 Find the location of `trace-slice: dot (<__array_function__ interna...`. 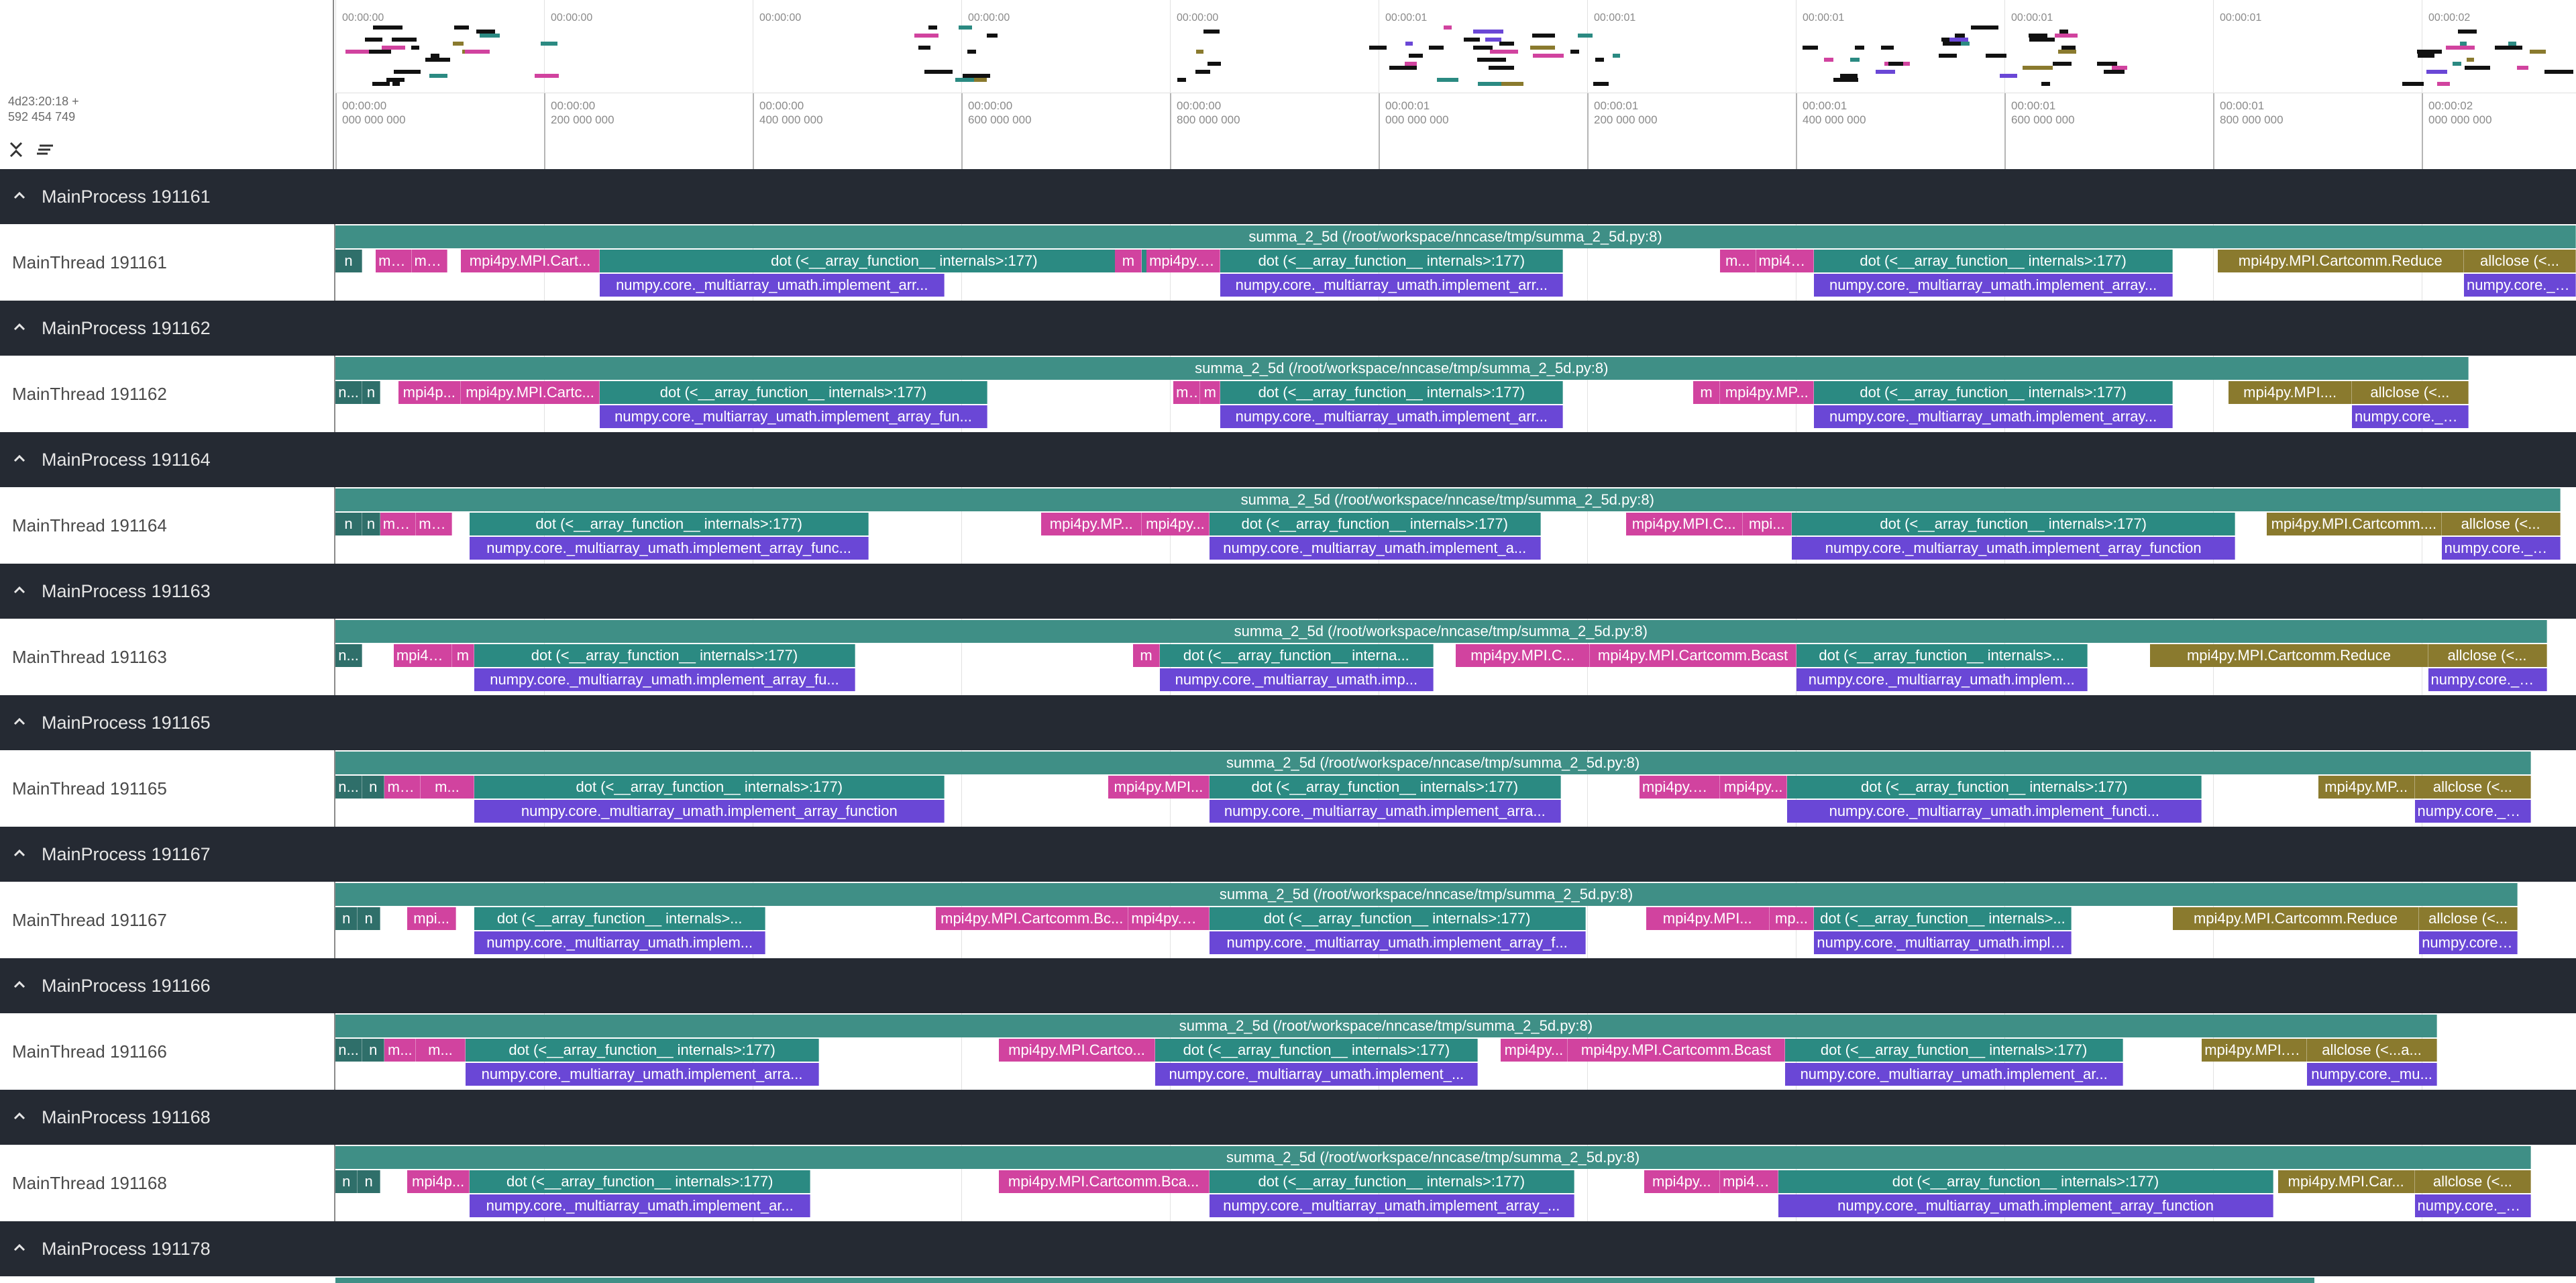

trace-slice: dot (<__array_function__ interna... is located at coordinates (1297, 655).